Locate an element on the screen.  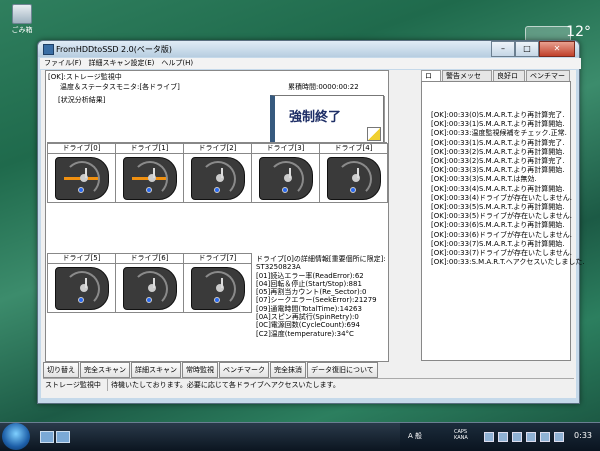
switch-button: 切り替え is located at coordinates (61, 370).